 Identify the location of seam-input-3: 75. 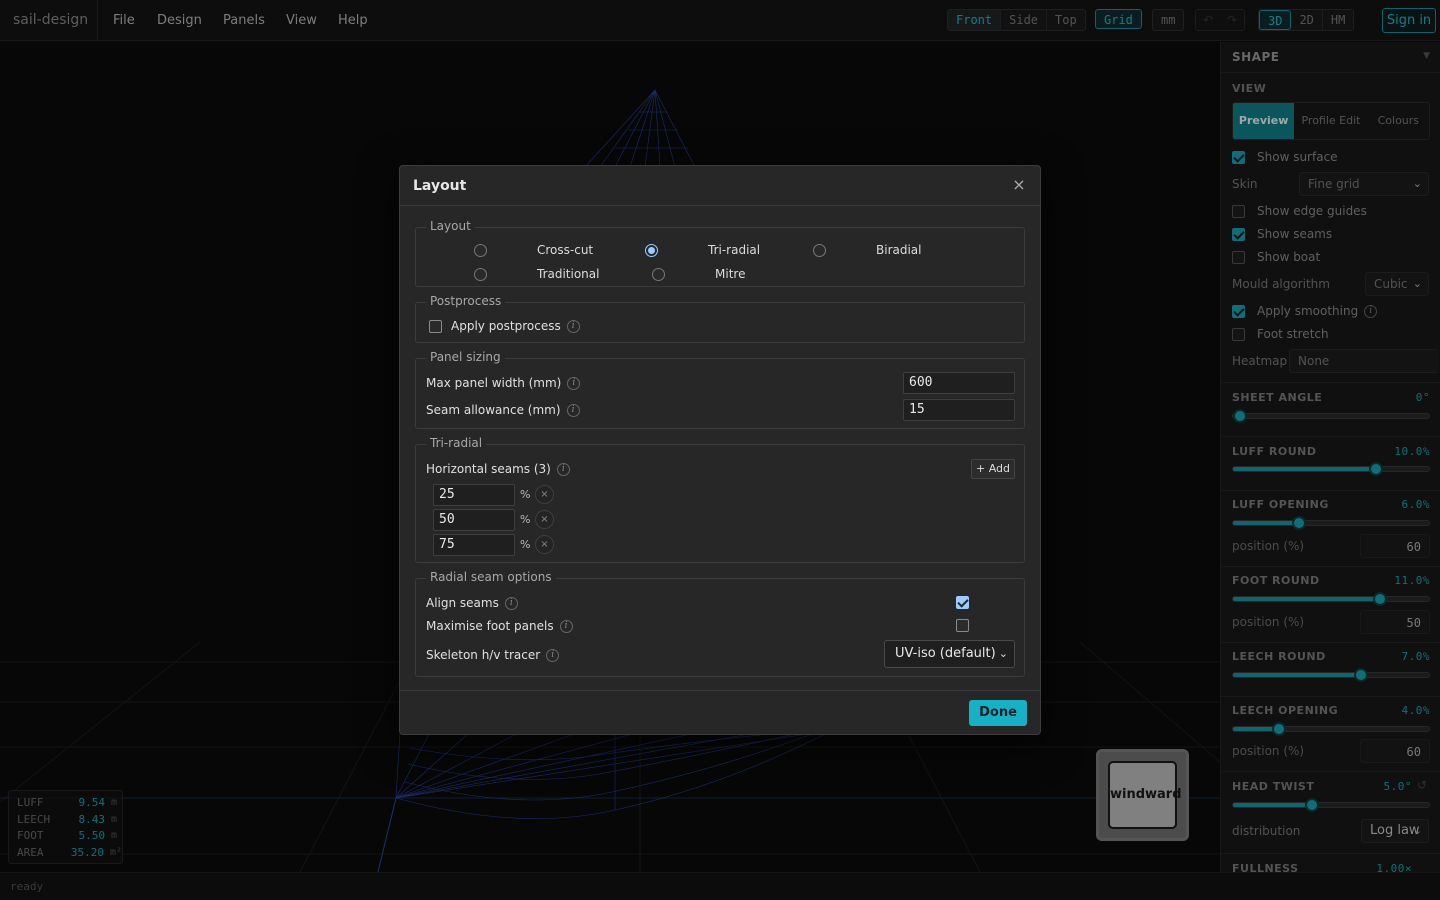
(474, 545).